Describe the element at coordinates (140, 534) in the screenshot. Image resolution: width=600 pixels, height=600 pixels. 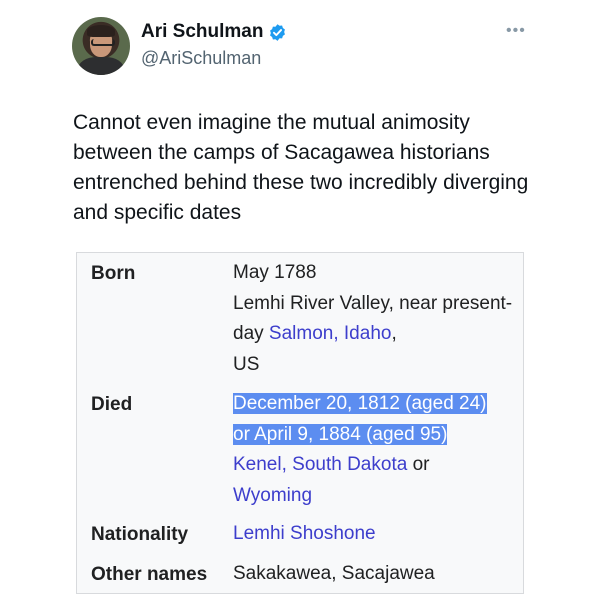
I see `nationality-label: Nationality` at that location.